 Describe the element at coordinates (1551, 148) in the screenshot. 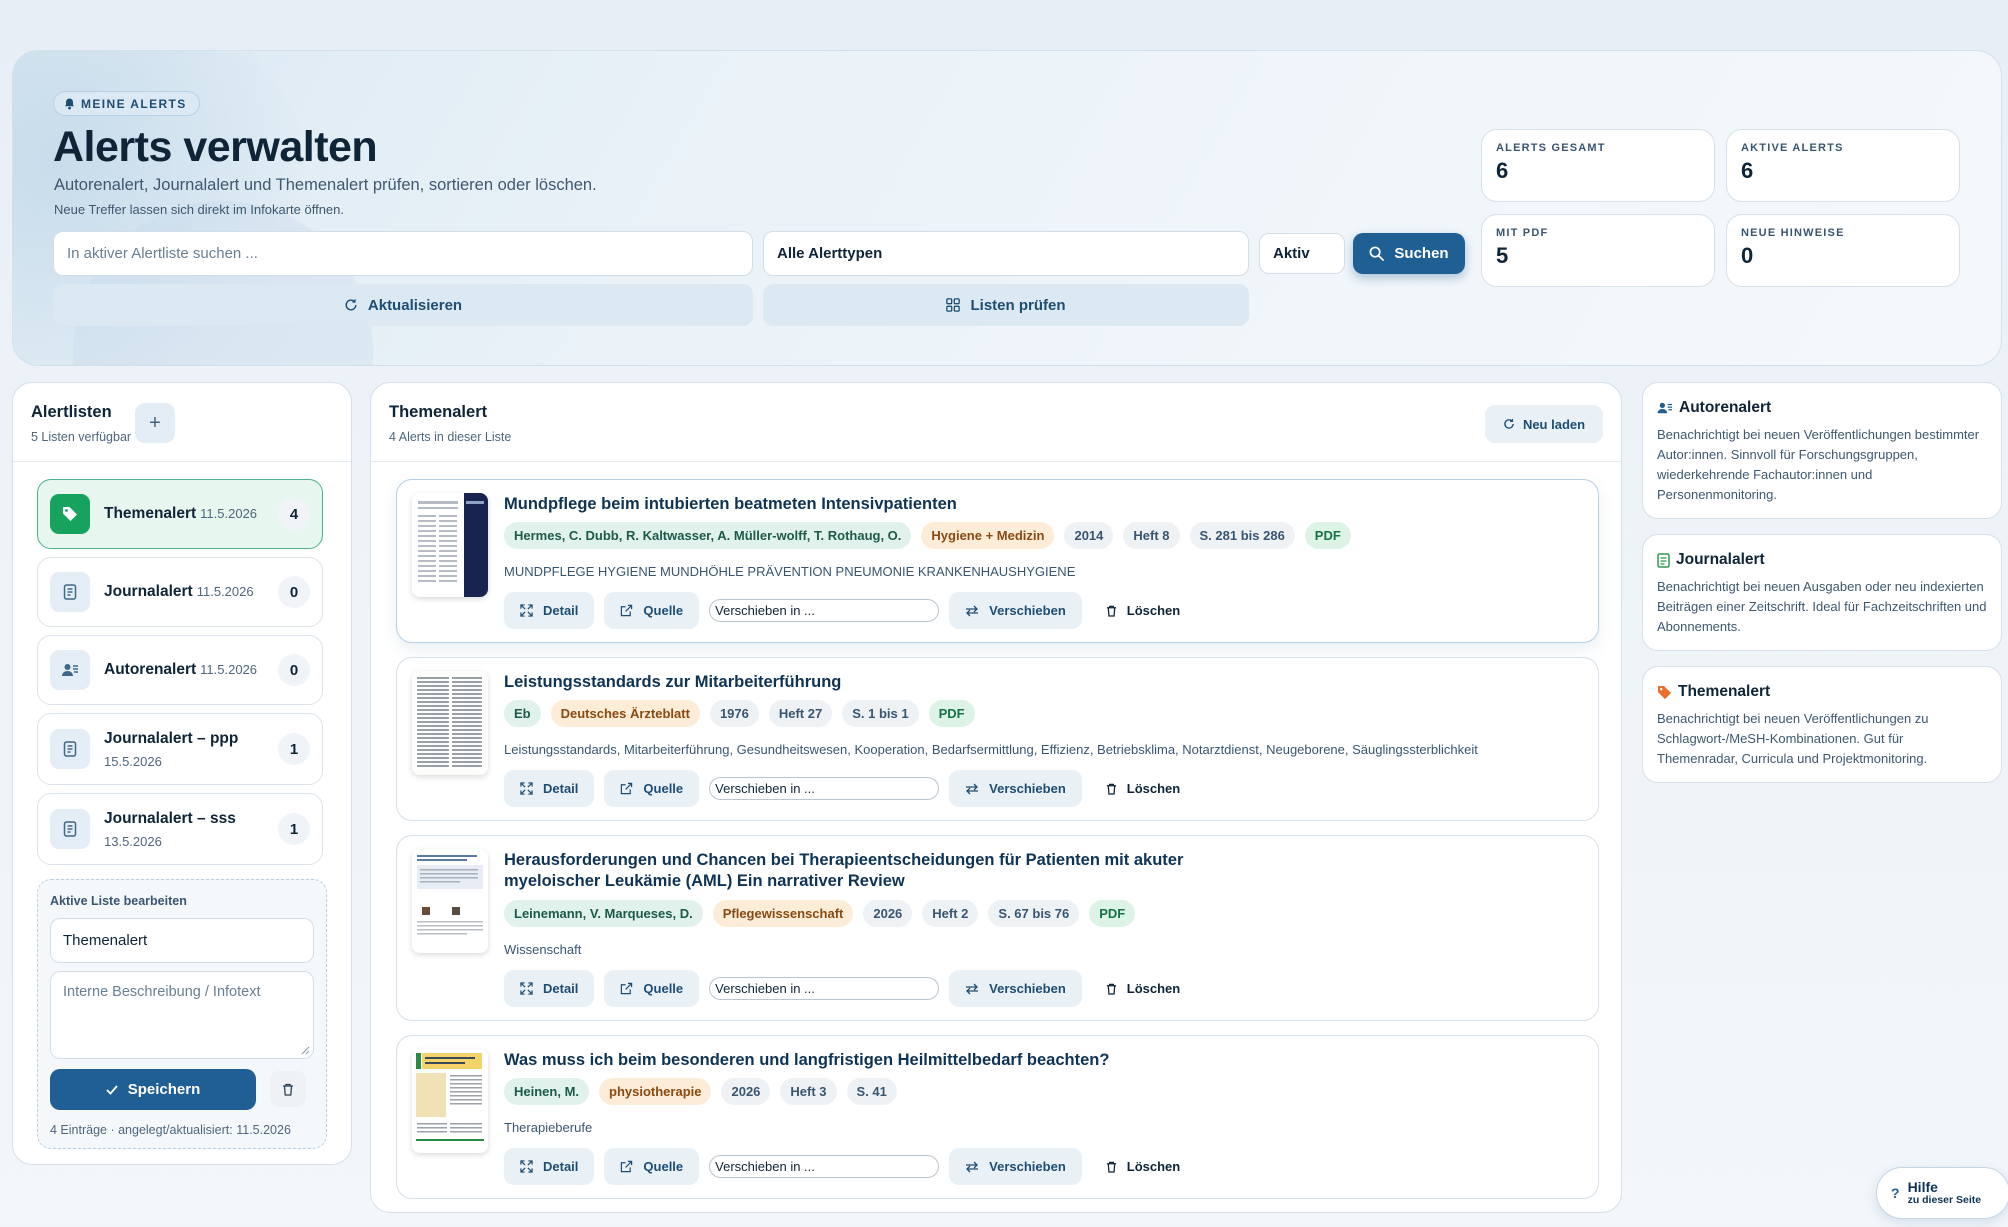

I see `stat-label: ALERTS GESAMT` at that location.